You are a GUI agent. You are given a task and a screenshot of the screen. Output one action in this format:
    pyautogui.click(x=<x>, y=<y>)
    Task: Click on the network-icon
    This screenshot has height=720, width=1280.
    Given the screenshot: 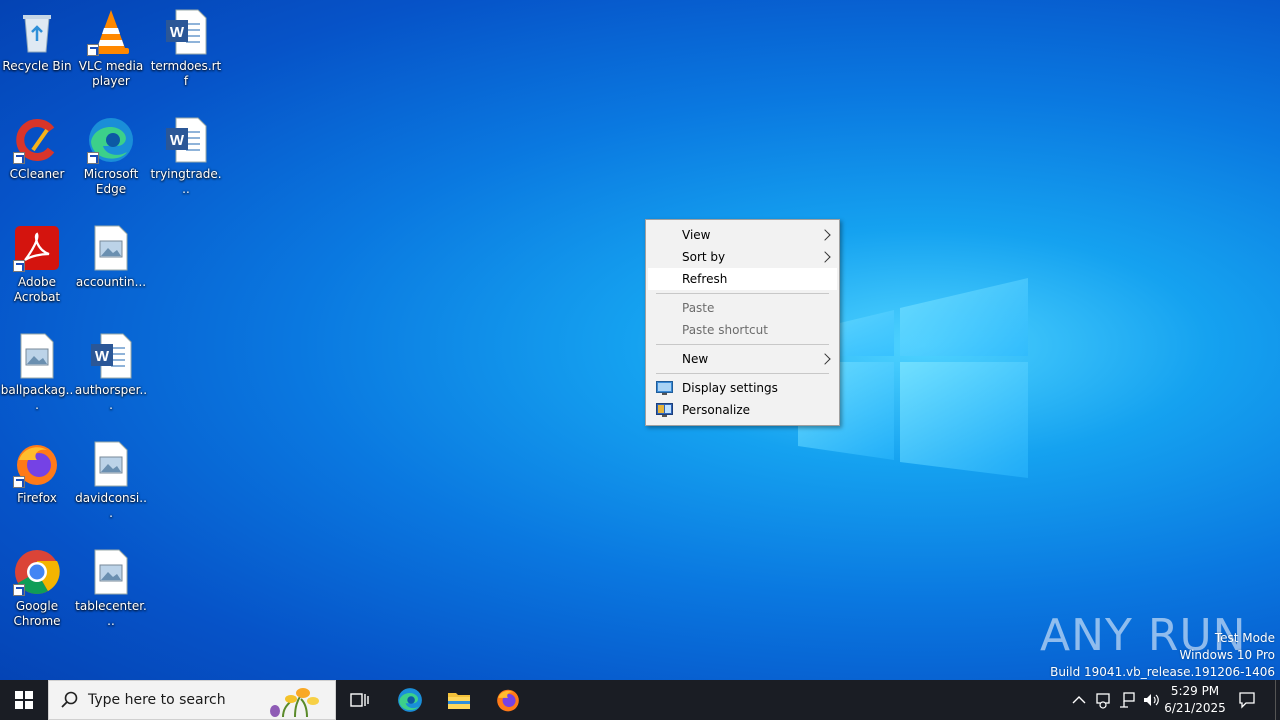 What is the action you would take?
    pyautogui.click(x=1127, y=700)
    